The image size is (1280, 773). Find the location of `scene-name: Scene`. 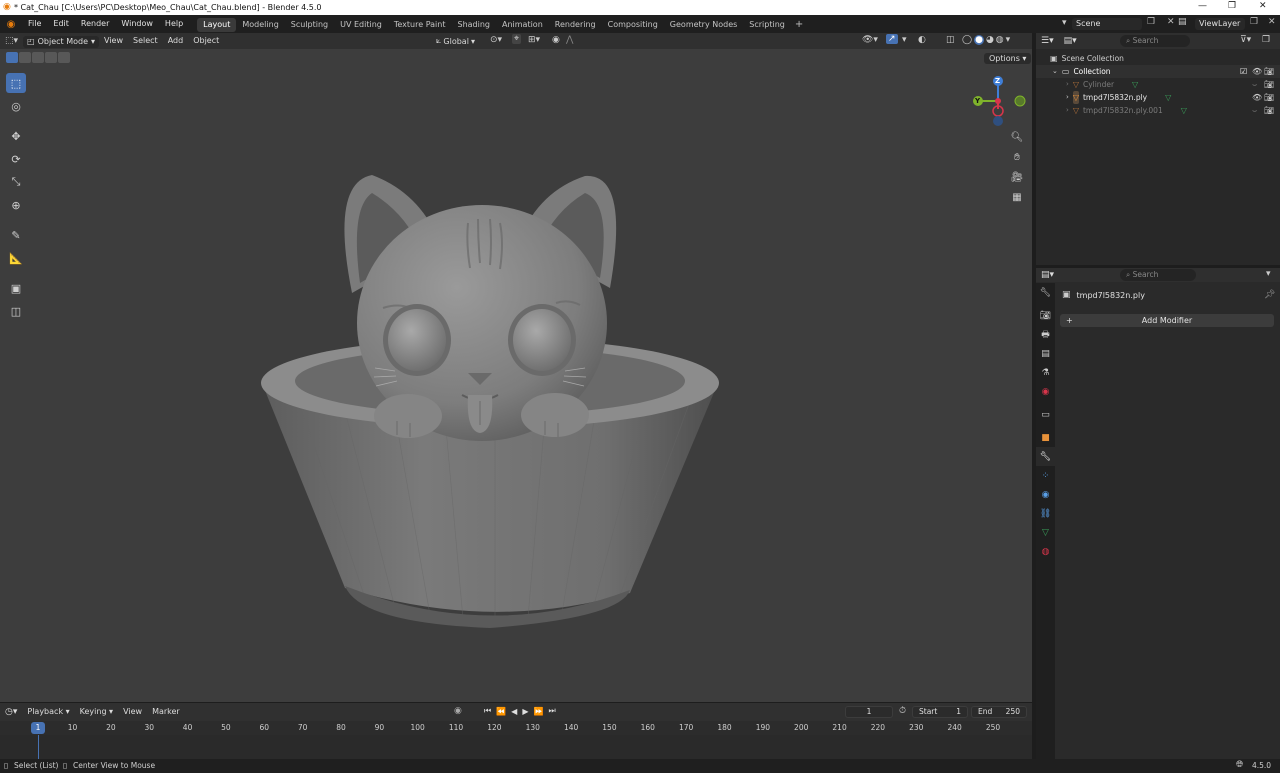

scene-name: Scene is located at coordinates (1107, 24).